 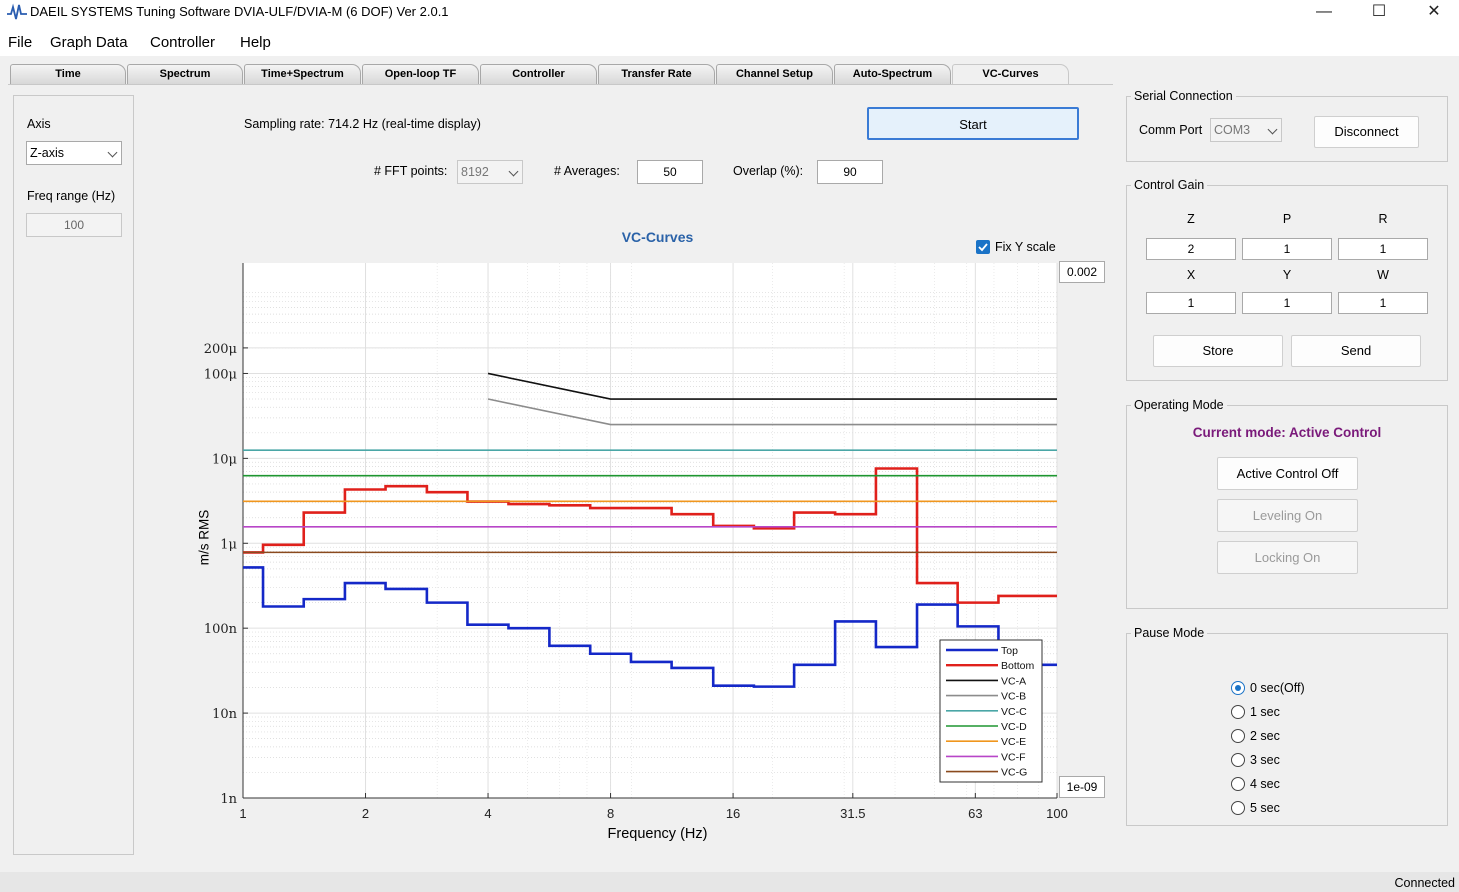 I want to click on legend-label: VC-G, so click(x=1014, y=773).